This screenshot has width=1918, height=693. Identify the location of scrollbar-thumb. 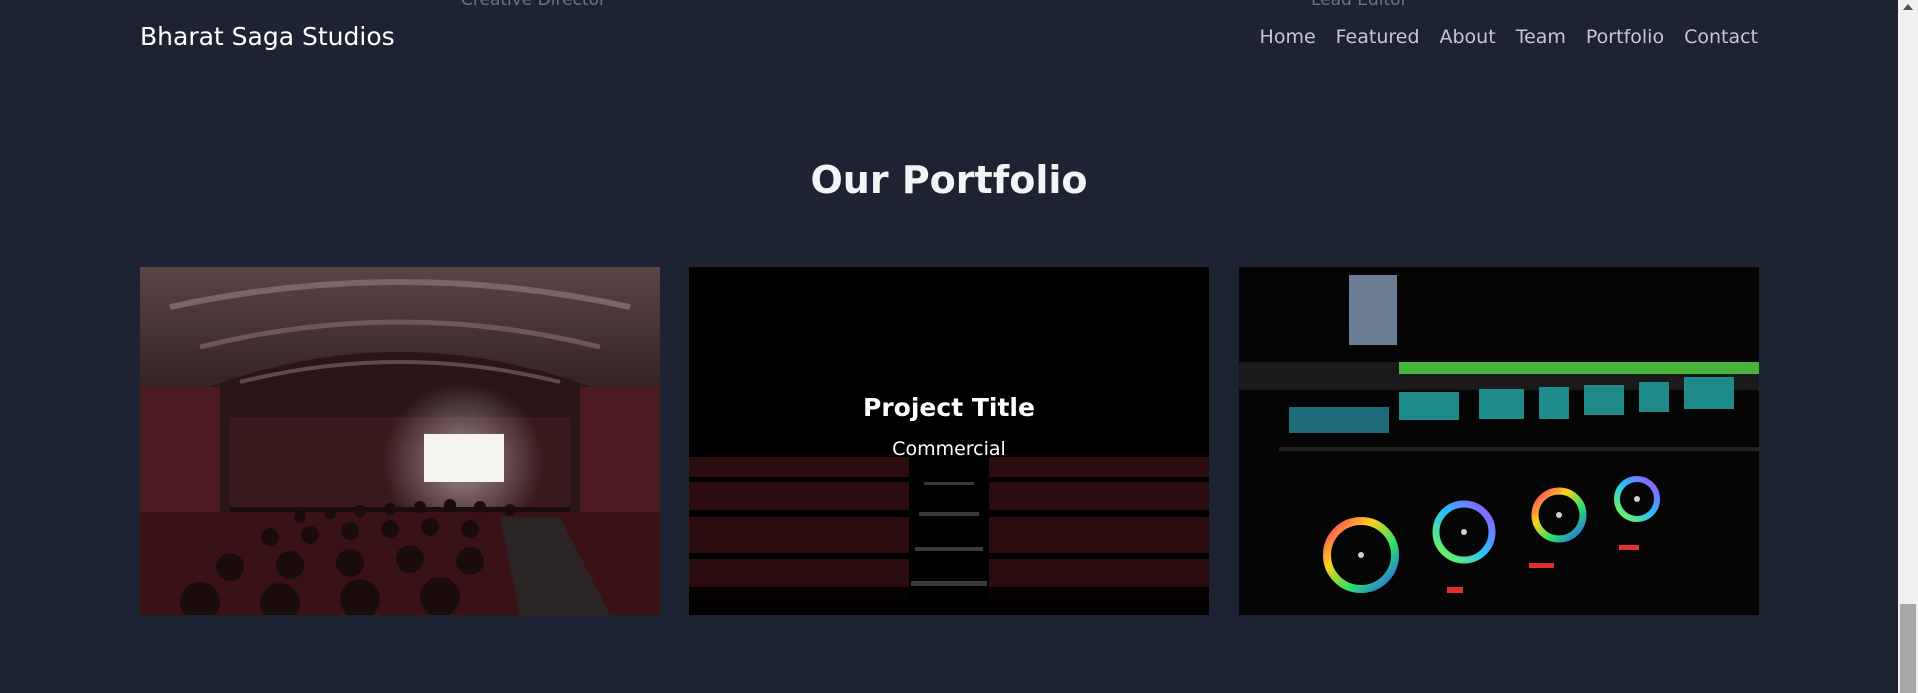
(1908, 648).